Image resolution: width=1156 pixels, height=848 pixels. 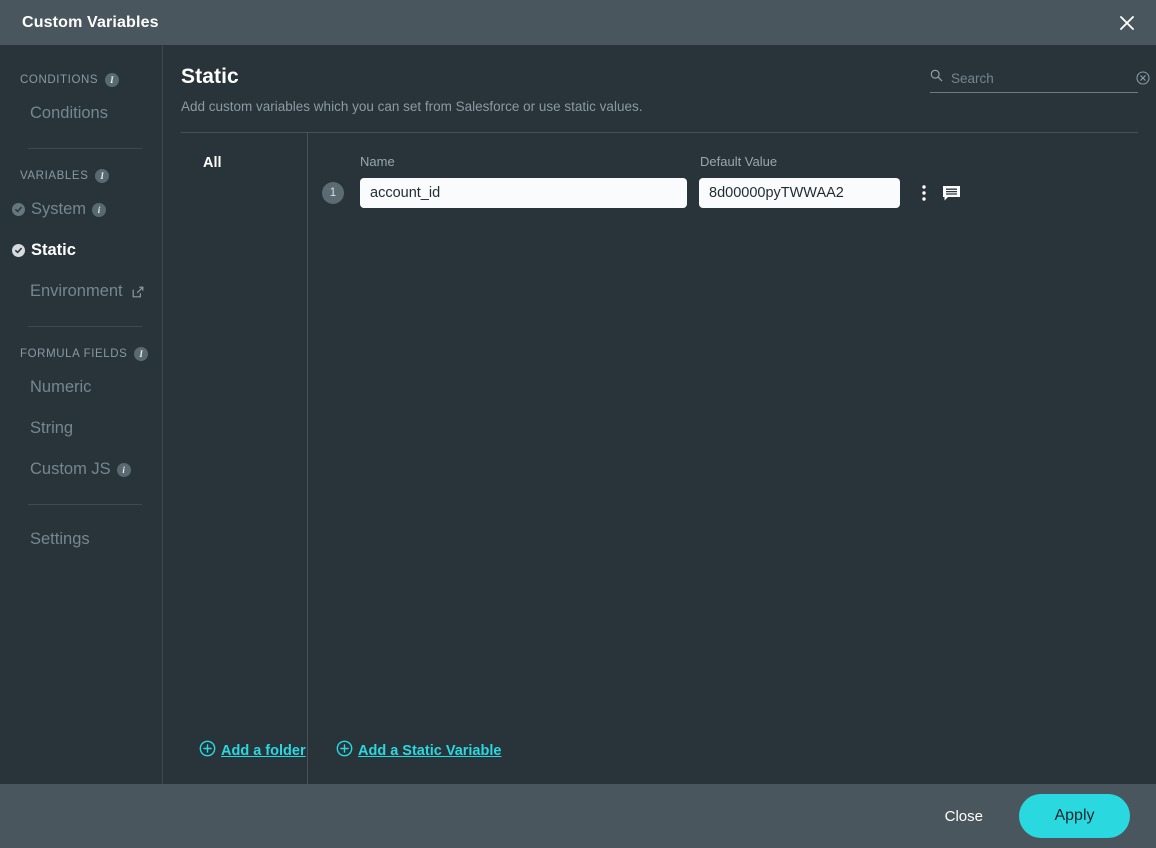 I want to click on add-static-variable-button: Add a Static Variable, so click(x=418, y=750).